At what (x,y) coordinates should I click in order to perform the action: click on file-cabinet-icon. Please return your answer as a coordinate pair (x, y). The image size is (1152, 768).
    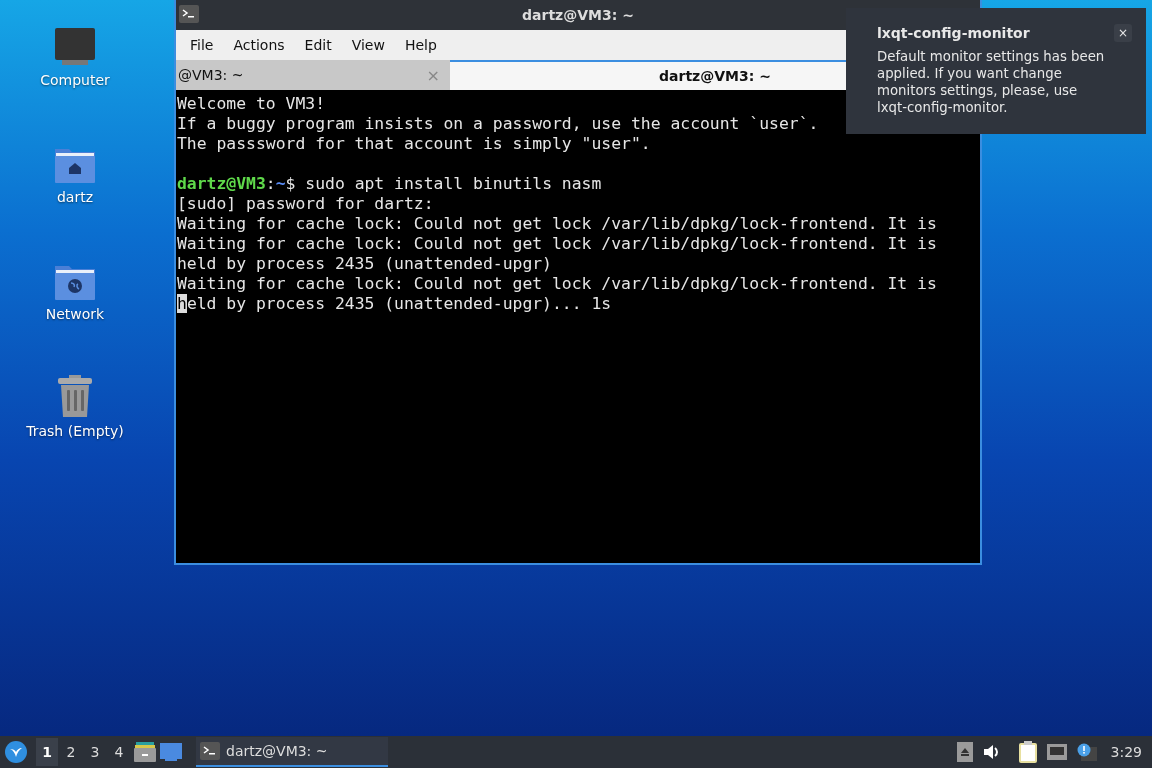
    Looking at the image, I should click on (145, 752).